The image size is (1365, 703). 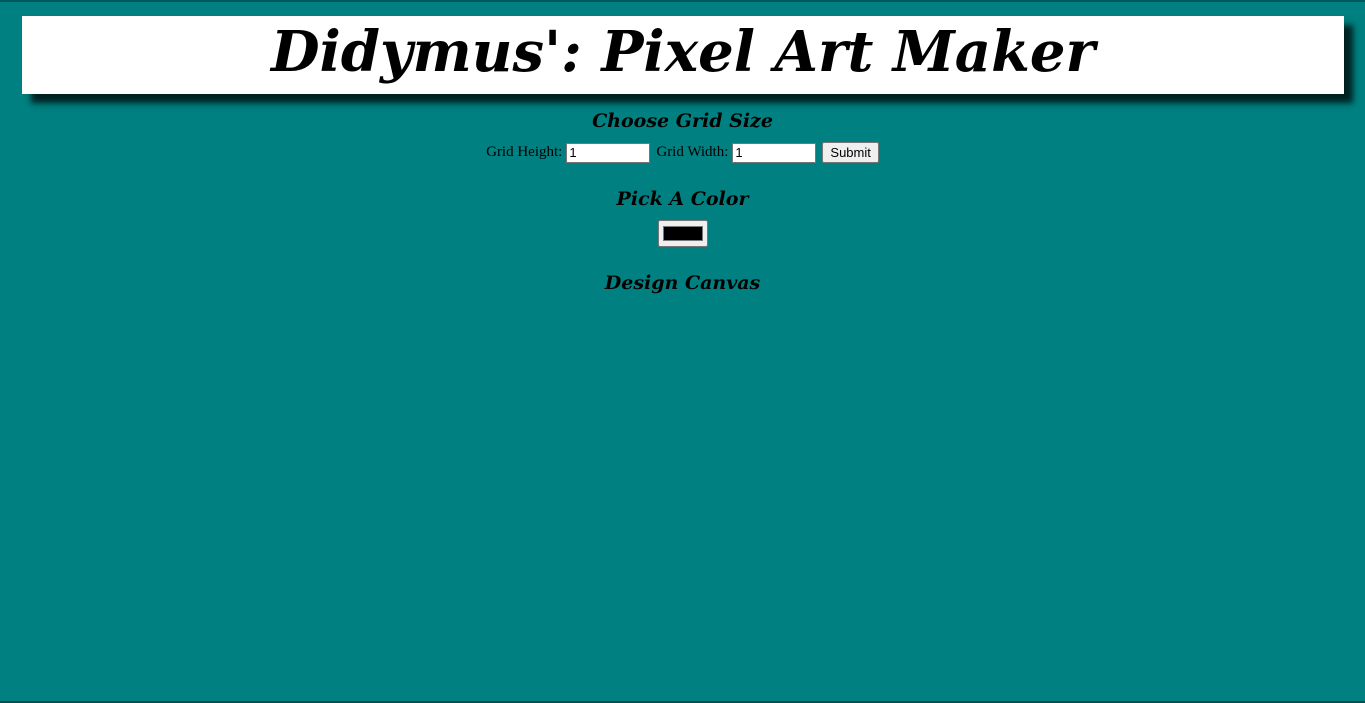 What do you see at coordinates (682, 121) in the screenshot?
I see `grid-size-heading: Choose Grid Size` at bounding box center [682, 121].